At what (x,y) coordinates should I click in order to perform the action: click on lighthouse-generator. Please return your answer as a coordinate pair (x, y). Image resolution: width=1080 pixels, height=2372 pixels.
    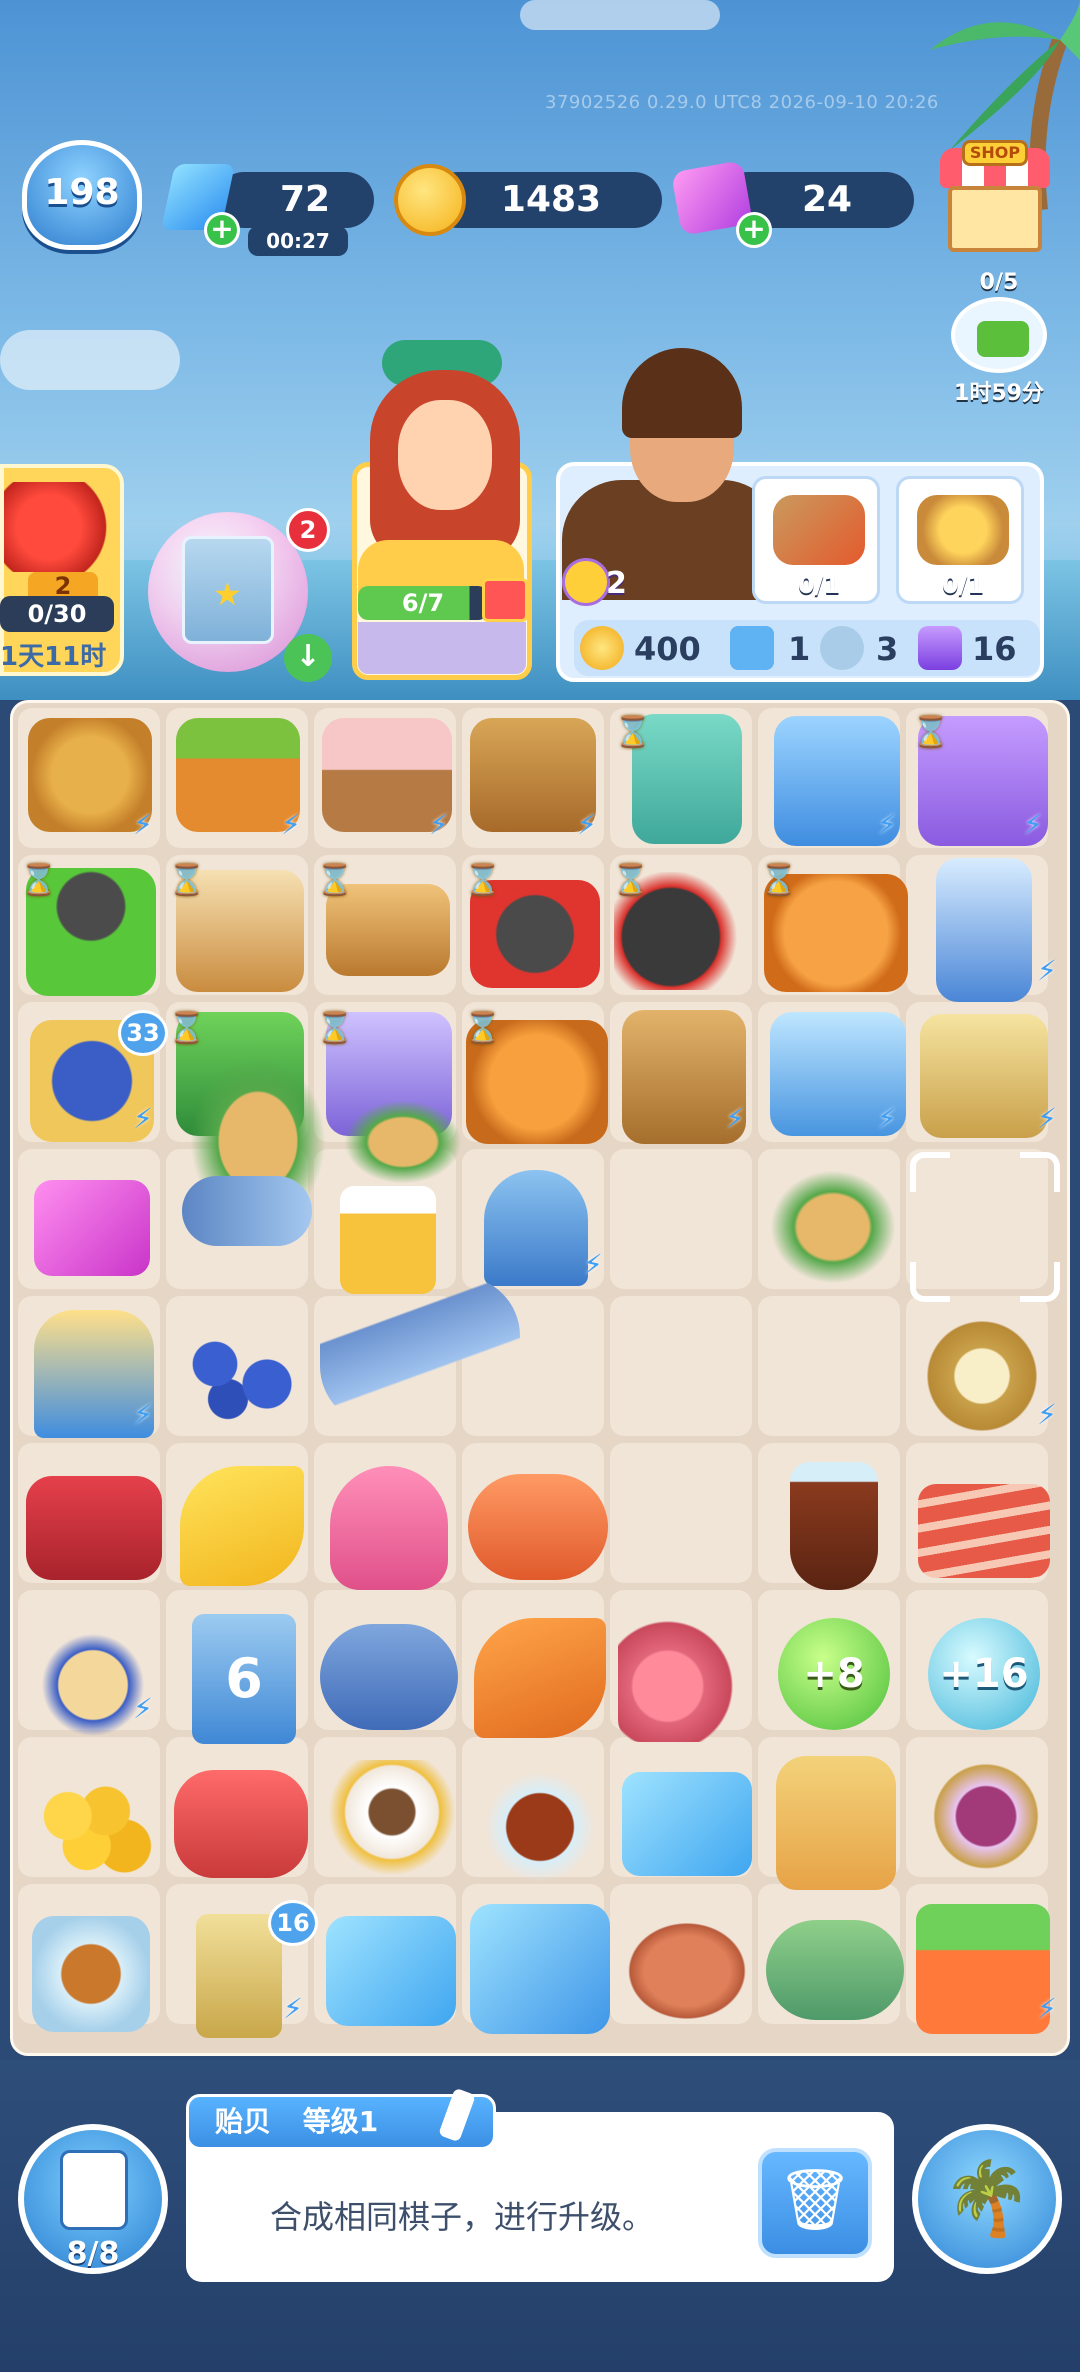
    Looking at the image, I should click on (984, 930).